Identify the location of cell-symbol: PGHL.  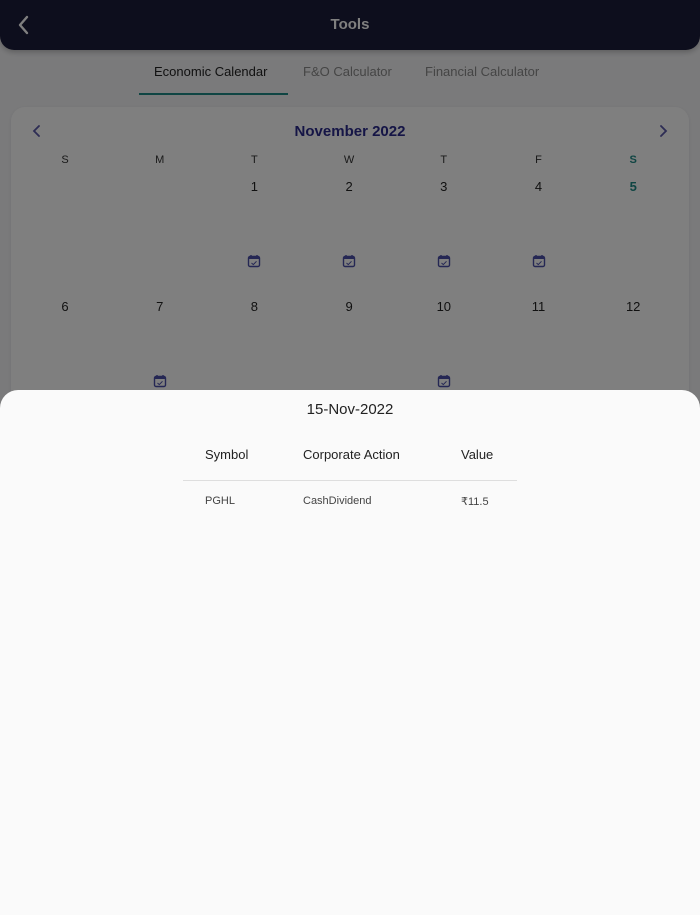
(220, 501).